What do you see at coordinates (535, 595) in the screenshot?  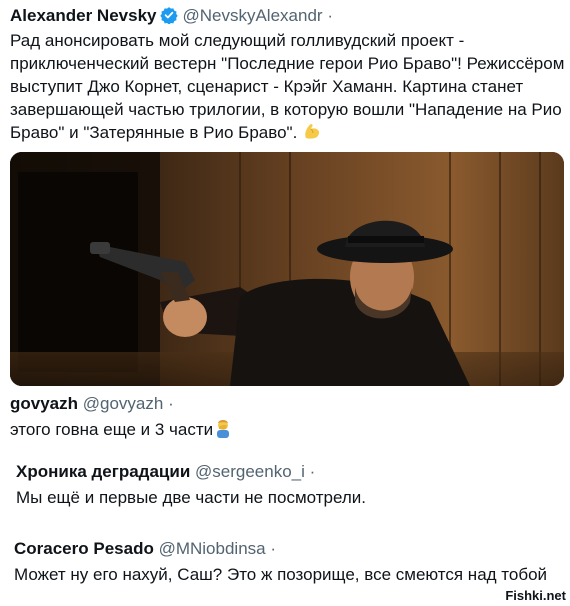 I see `watermark: Fishki.net` at bounding box center [535, 595].